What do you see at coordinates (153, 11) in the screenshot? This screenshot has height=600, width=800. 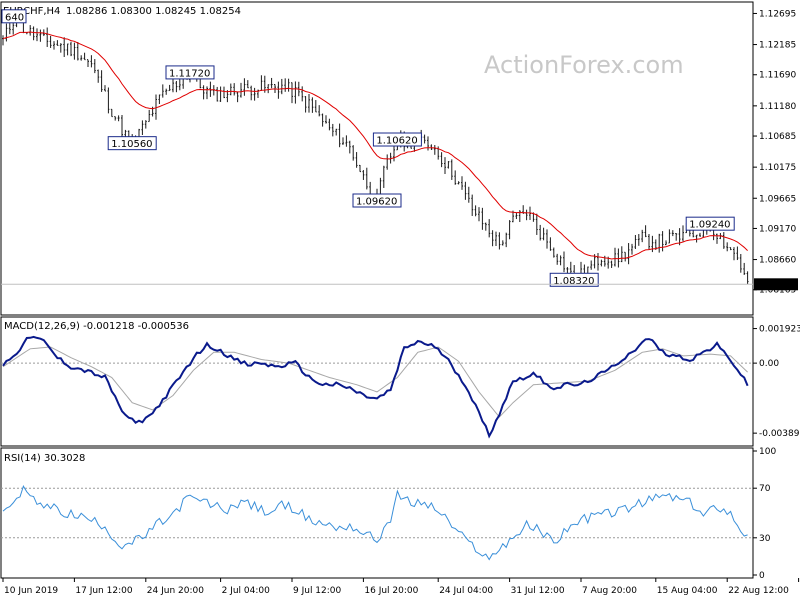 I see `ohlc-readout: 1.08286 1.08300 1.08245 1.08254` at bounding box center [153, 11].